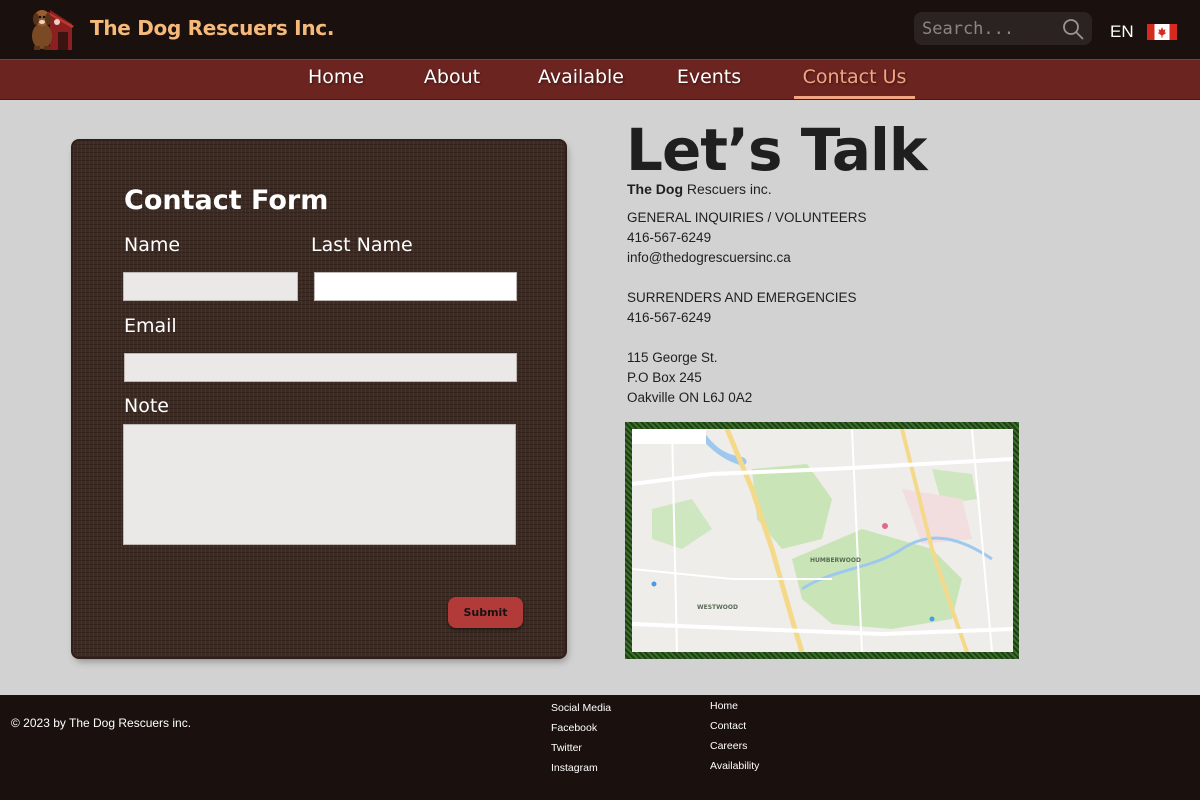 The image size is (1200, 800). Describe the element at coordinates (672, 357) in the screenshot. I see `address-line-1: 115 George St.` at that location.